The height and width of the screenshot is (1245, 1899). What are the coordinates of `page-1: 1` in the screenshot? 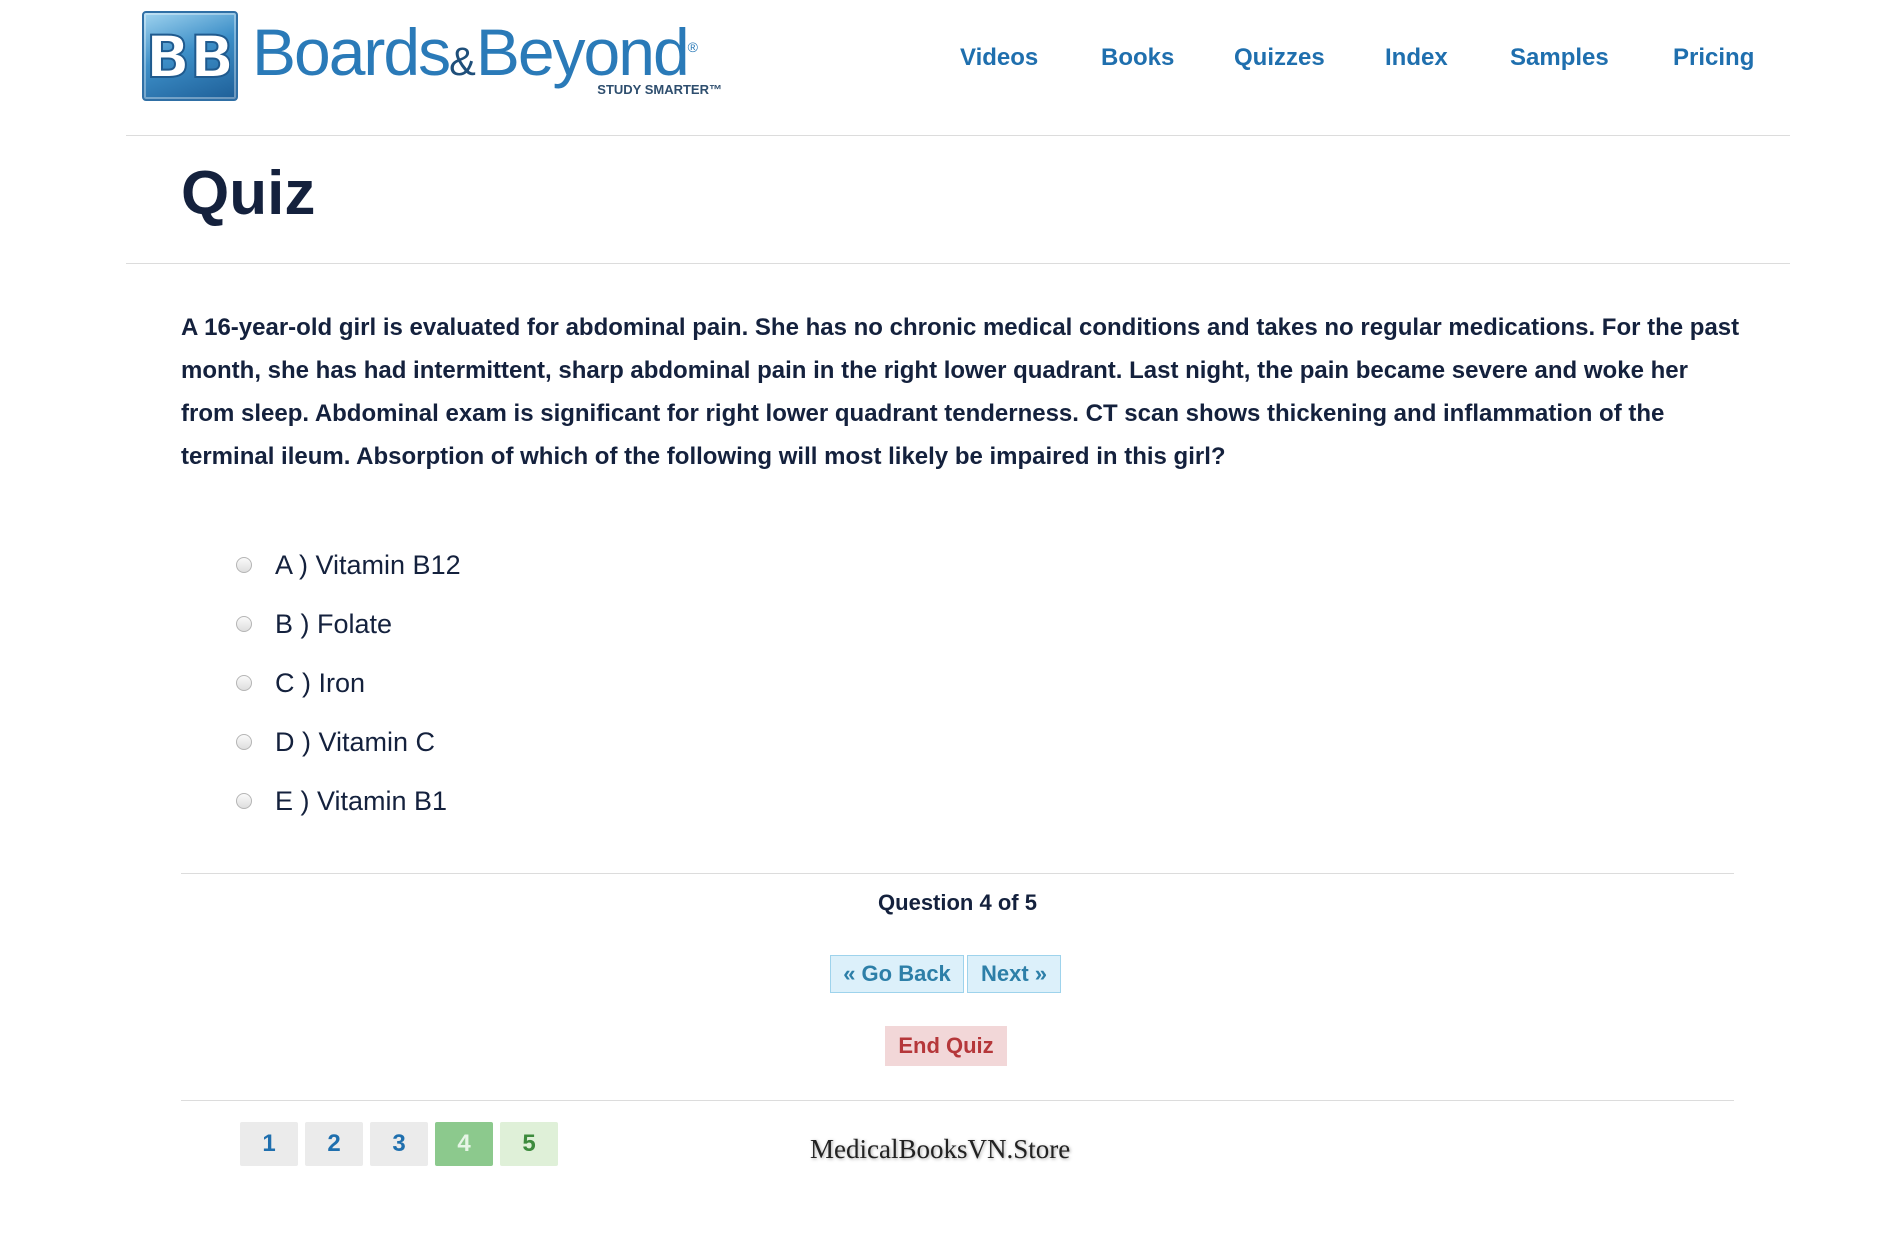 It's located at (269, 1144).